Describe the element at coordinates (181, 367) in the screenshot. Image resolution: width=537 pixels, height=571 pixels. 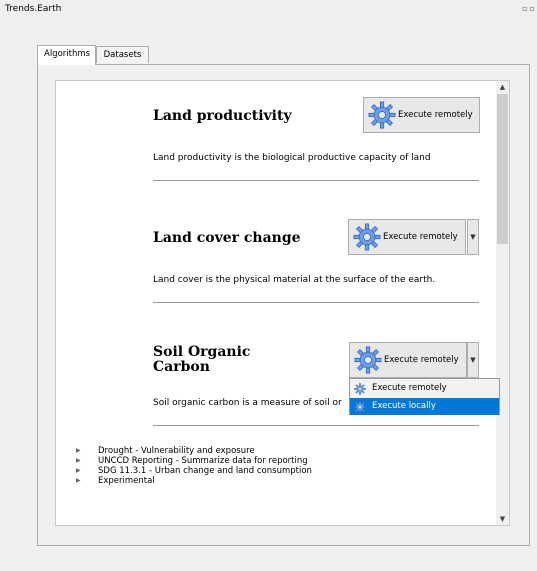
I see `title-line: Carbon` at that location.